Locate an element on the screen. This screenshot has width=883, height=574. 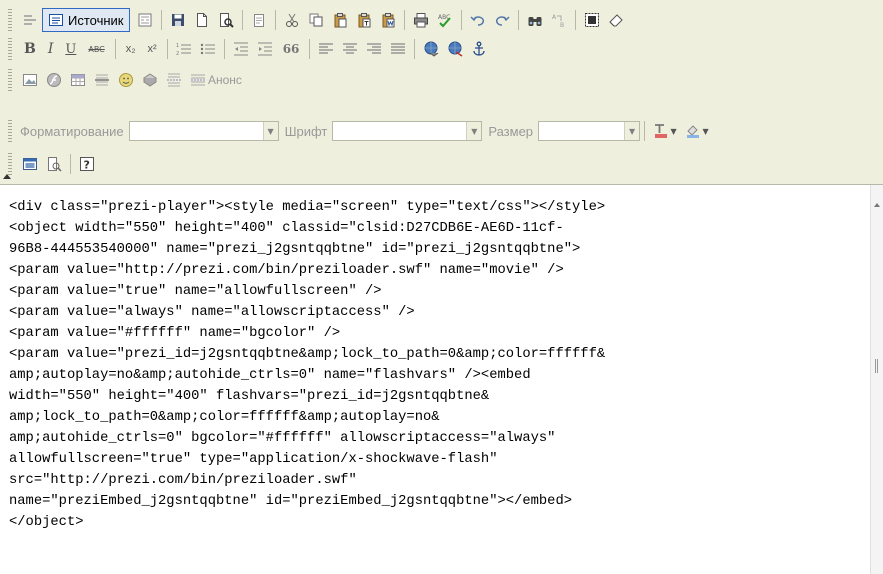
svg-text: B is located at coordinates (562, 25).